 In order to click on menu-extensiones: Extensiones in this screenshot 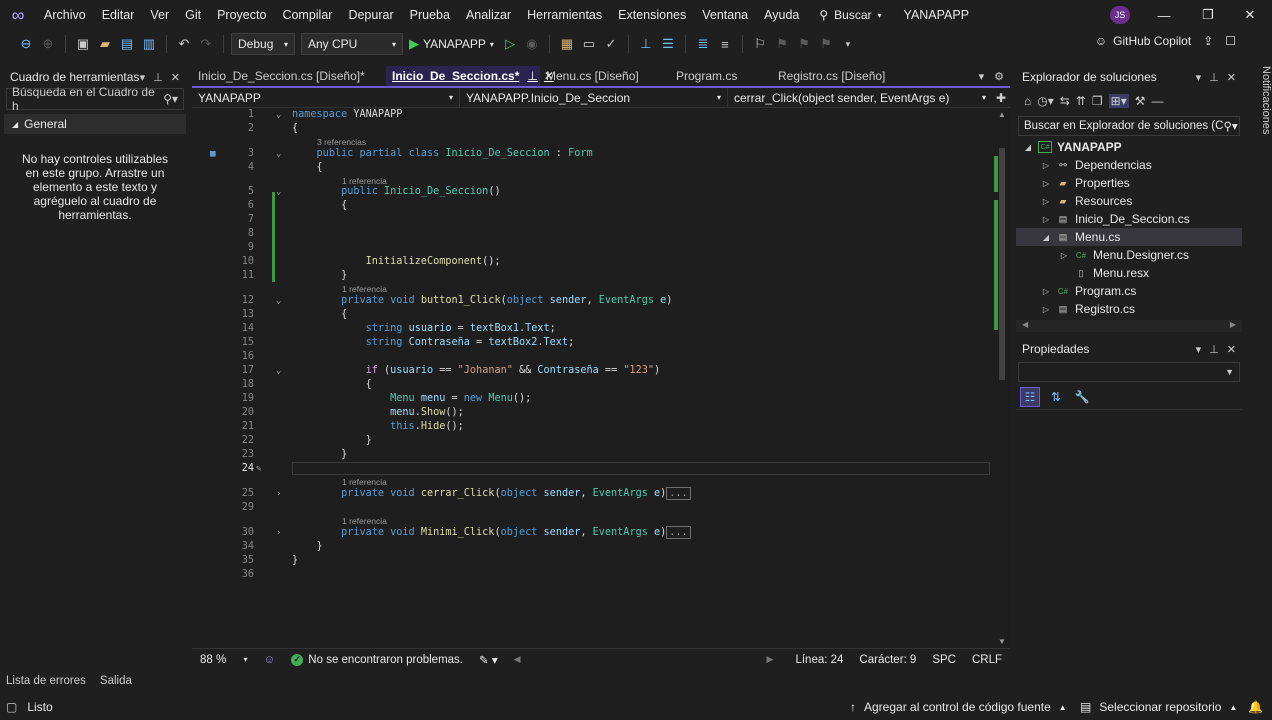, I will do `click(652, 15)`.